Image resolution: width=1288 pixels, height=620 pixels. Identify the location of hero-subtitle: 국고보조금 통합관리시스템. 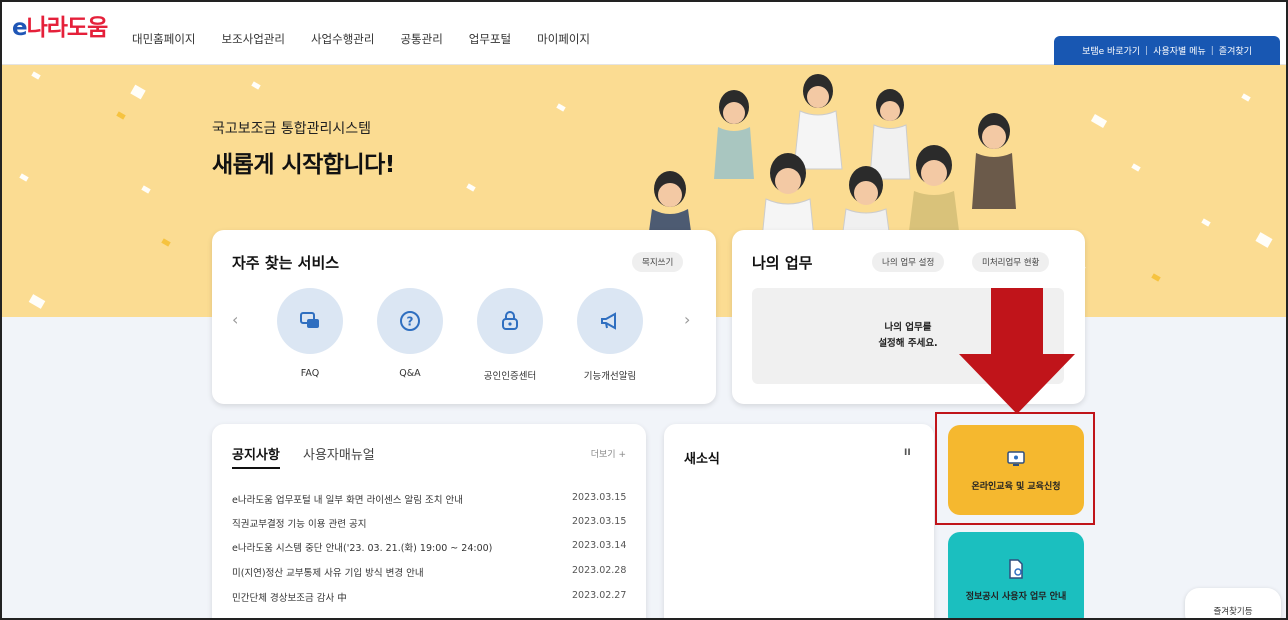
(292, 129).